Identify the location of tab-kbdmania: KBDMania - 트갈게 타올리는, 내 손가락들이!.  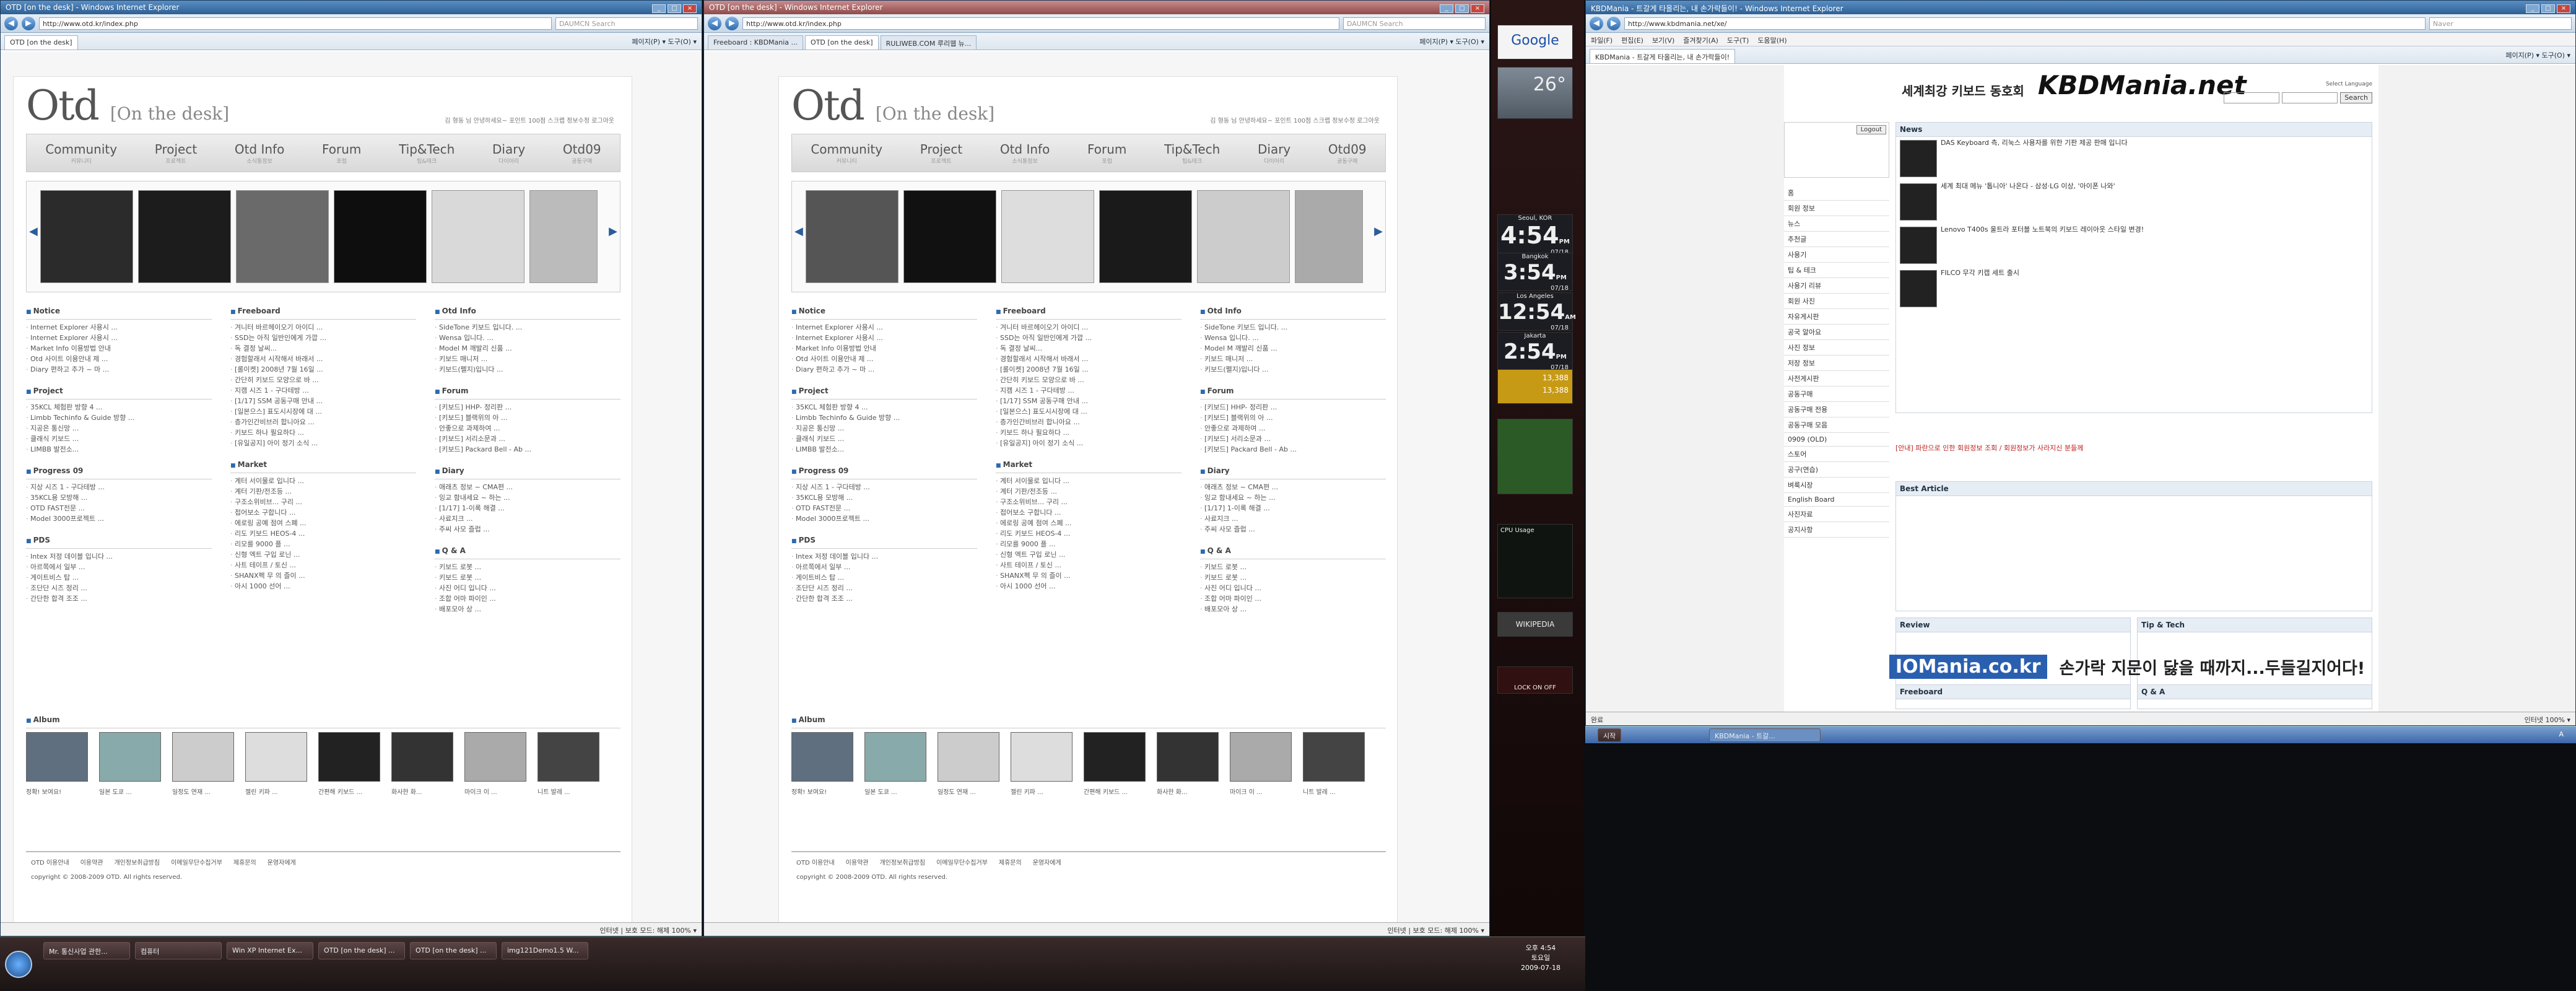
(1663, 56).